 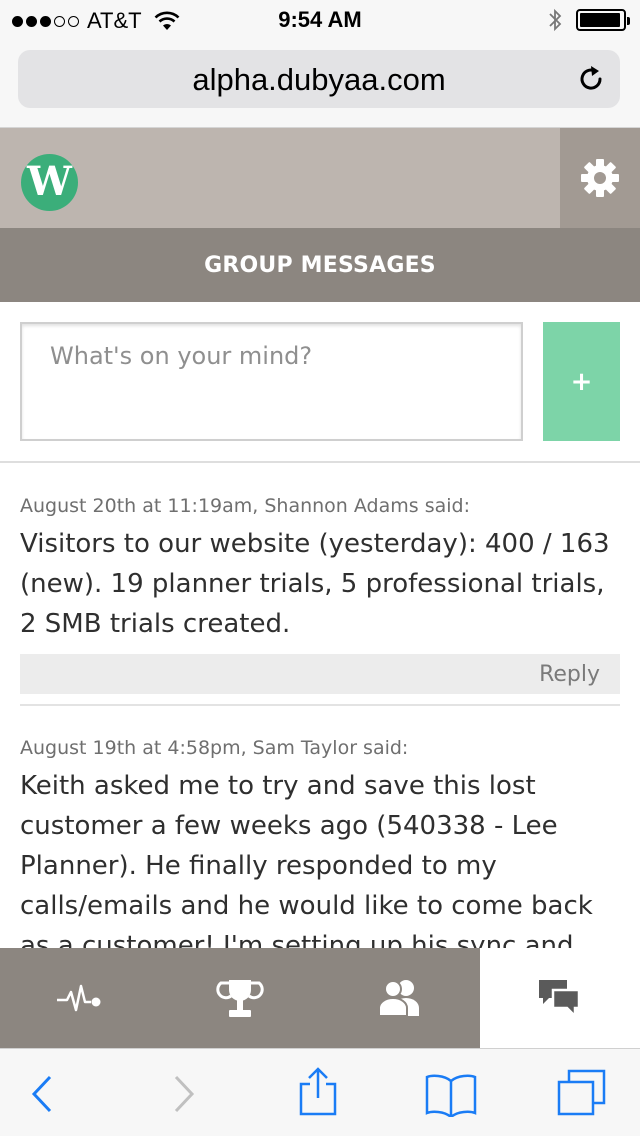 I want to click on bookmarks-button, so click(x=451, y=1094).